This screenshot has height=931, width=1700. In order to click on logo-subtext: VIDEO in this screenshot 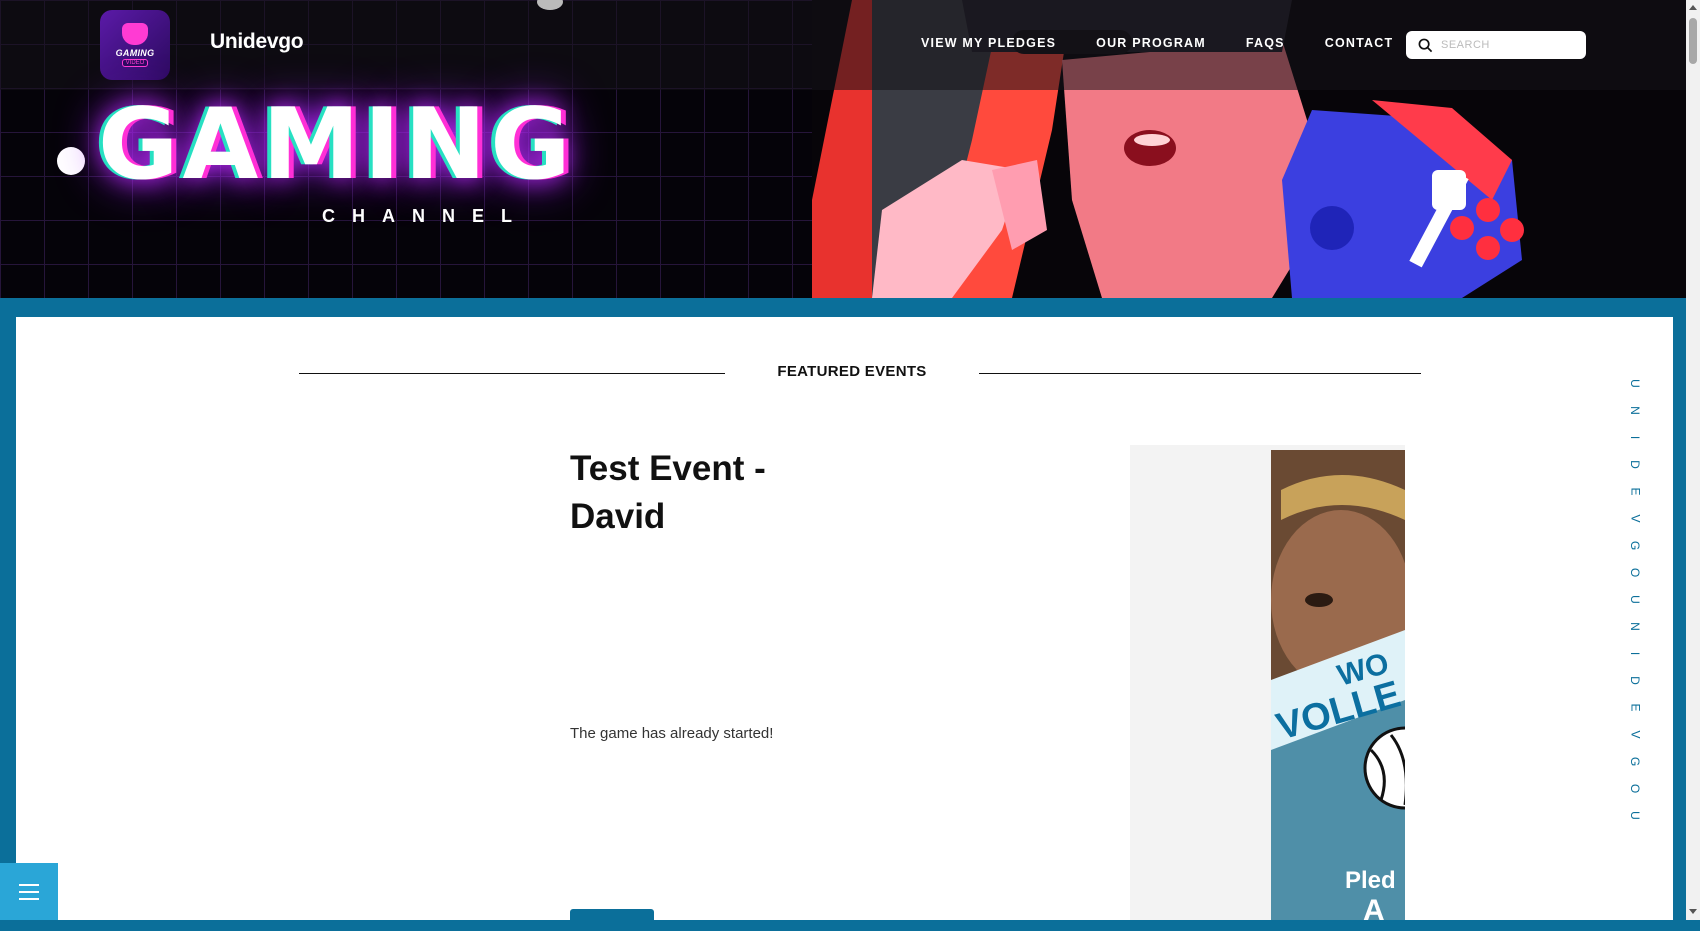, I will do `click(135, 63)`.